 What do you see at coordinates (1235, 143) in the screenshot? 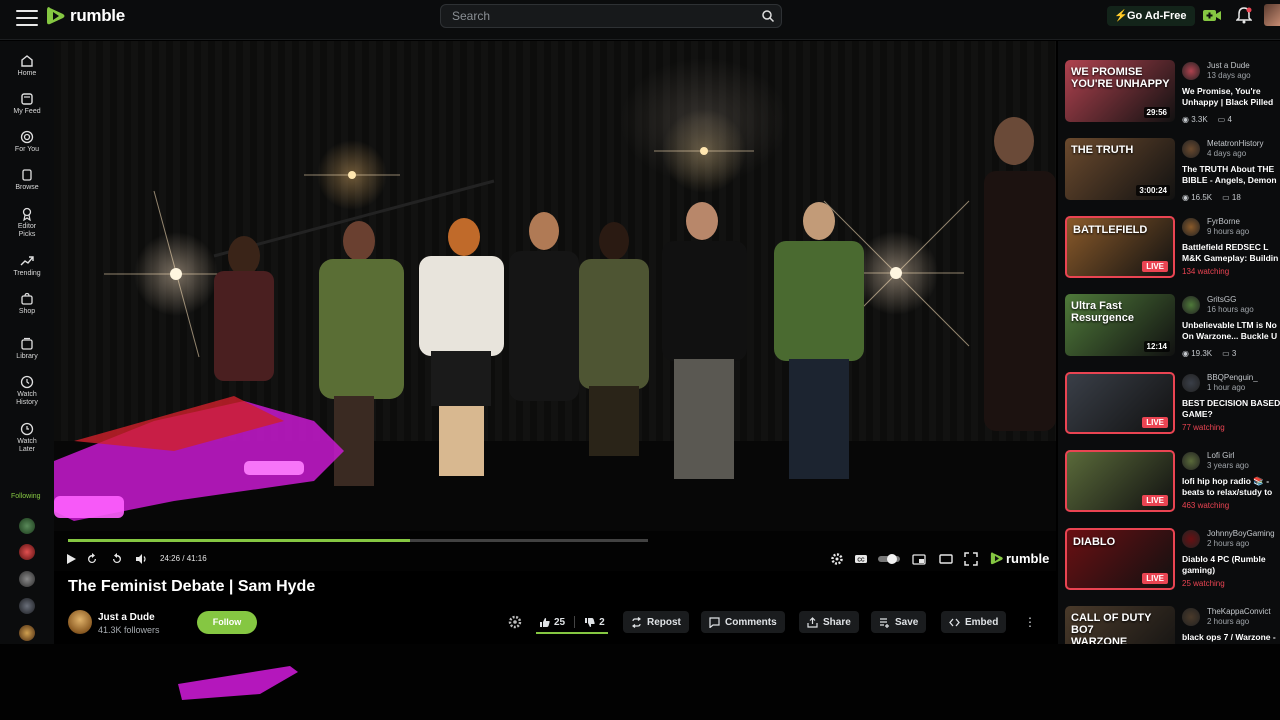
I see `channel-name: MetatronHistory` at bounding box center [1235, 143].